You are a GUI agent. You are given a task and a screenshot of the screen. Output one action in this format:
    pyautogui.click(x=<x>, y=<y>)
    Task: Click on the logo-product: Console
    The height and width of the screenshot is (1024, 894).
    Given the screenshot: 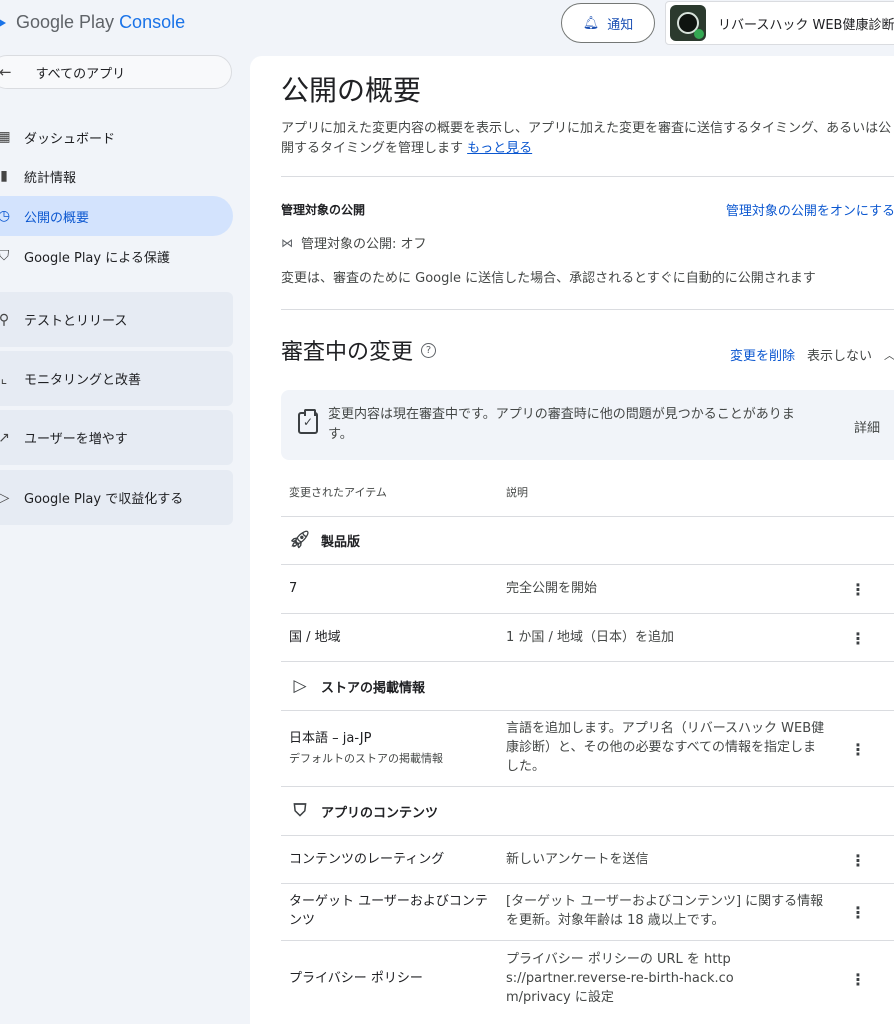 What is the action you would take?
    pyautogui.click(x=152, y=22)
    